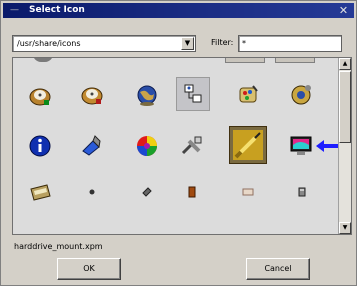  Describe the element at coordinates (43, 60) in the screenshot. I see `partial-icon` at that location.